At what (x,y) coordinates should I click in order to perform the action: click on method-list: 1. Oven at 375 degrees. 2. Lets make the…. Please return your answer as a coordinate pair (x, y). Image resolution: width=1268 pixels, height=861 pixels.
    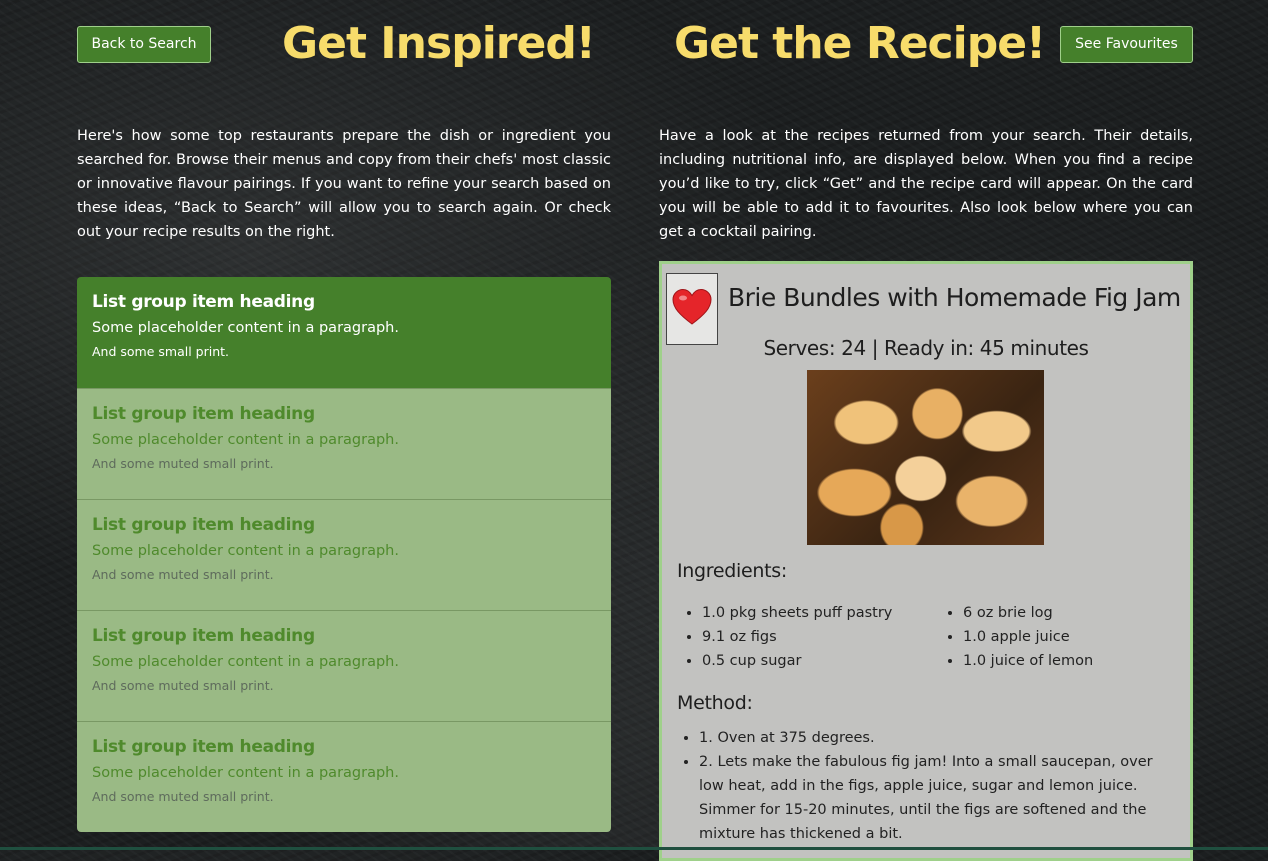
    Looking at the image, I should click on (928, 786).